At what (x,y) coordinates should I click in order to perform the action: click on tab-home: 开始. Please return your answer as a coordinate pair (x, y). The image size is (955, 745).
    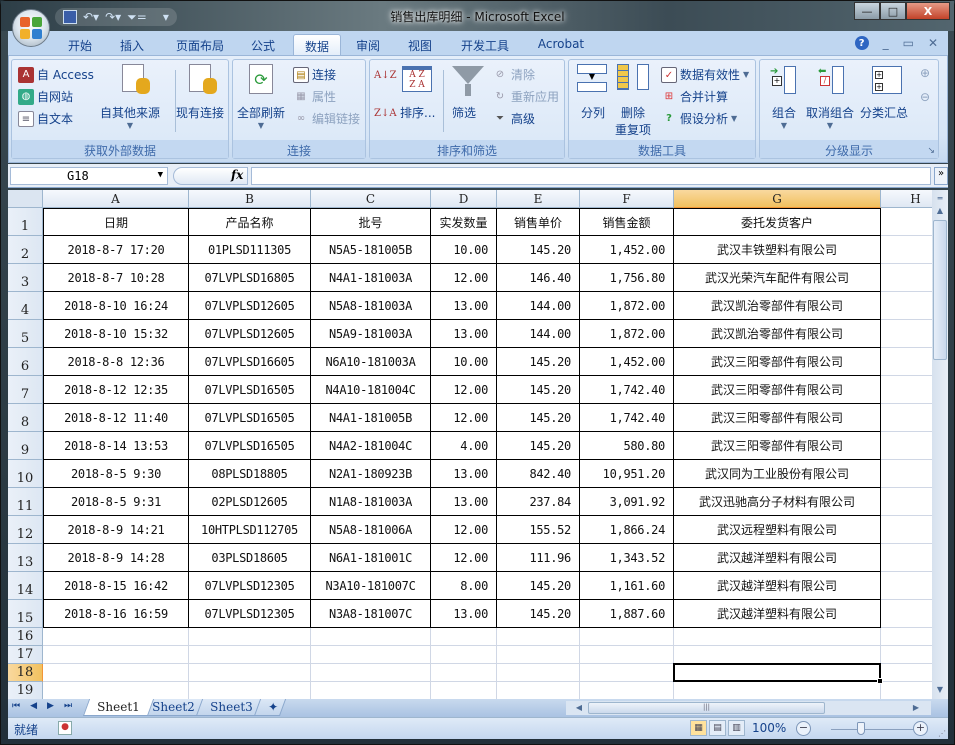
    Looking at the image, I should click on (80, 44).